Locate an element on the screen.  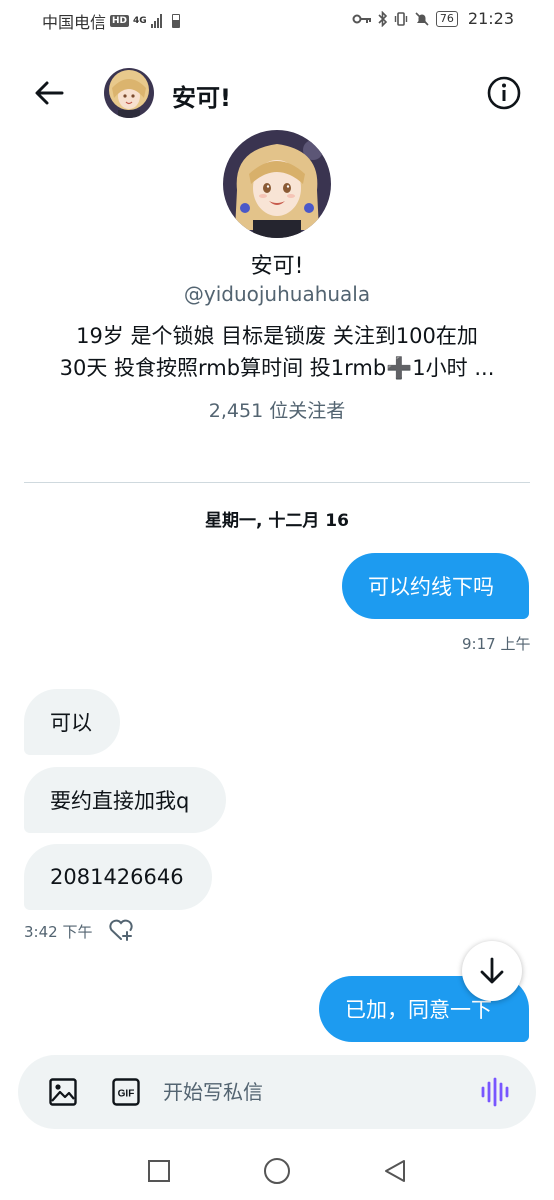
nav-circle-icon is located at coordinates (277, 1171).